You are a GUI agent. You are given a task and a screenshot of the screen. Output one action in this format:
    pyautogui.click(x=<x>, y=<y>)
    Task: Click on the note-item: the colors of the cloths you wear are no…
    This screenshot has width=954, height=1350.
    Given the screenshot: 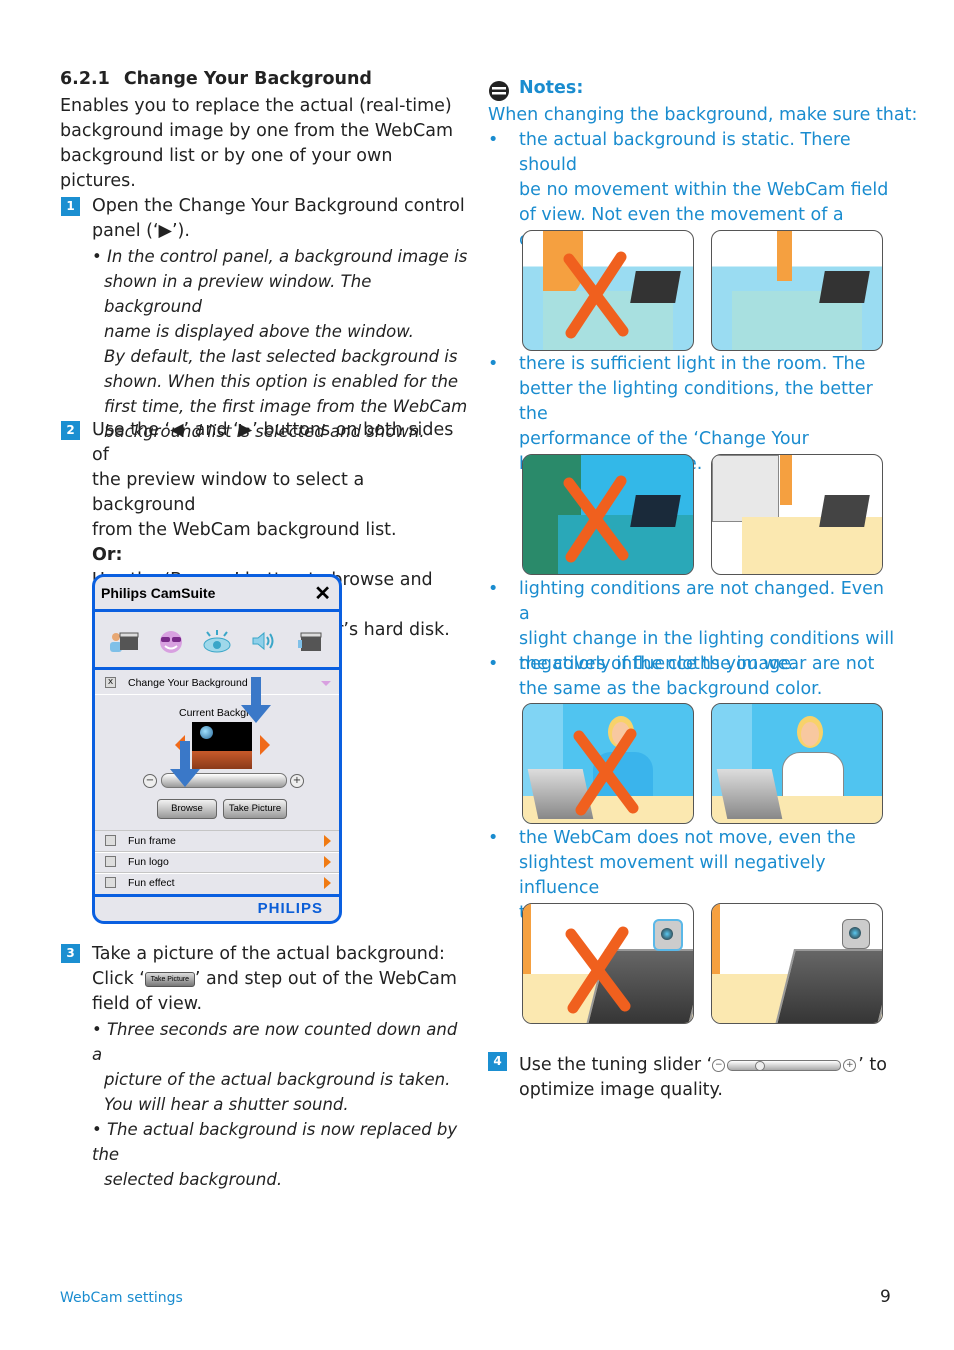 What is the action you would take?
    pyautogui.click(x=709, y=677)
    